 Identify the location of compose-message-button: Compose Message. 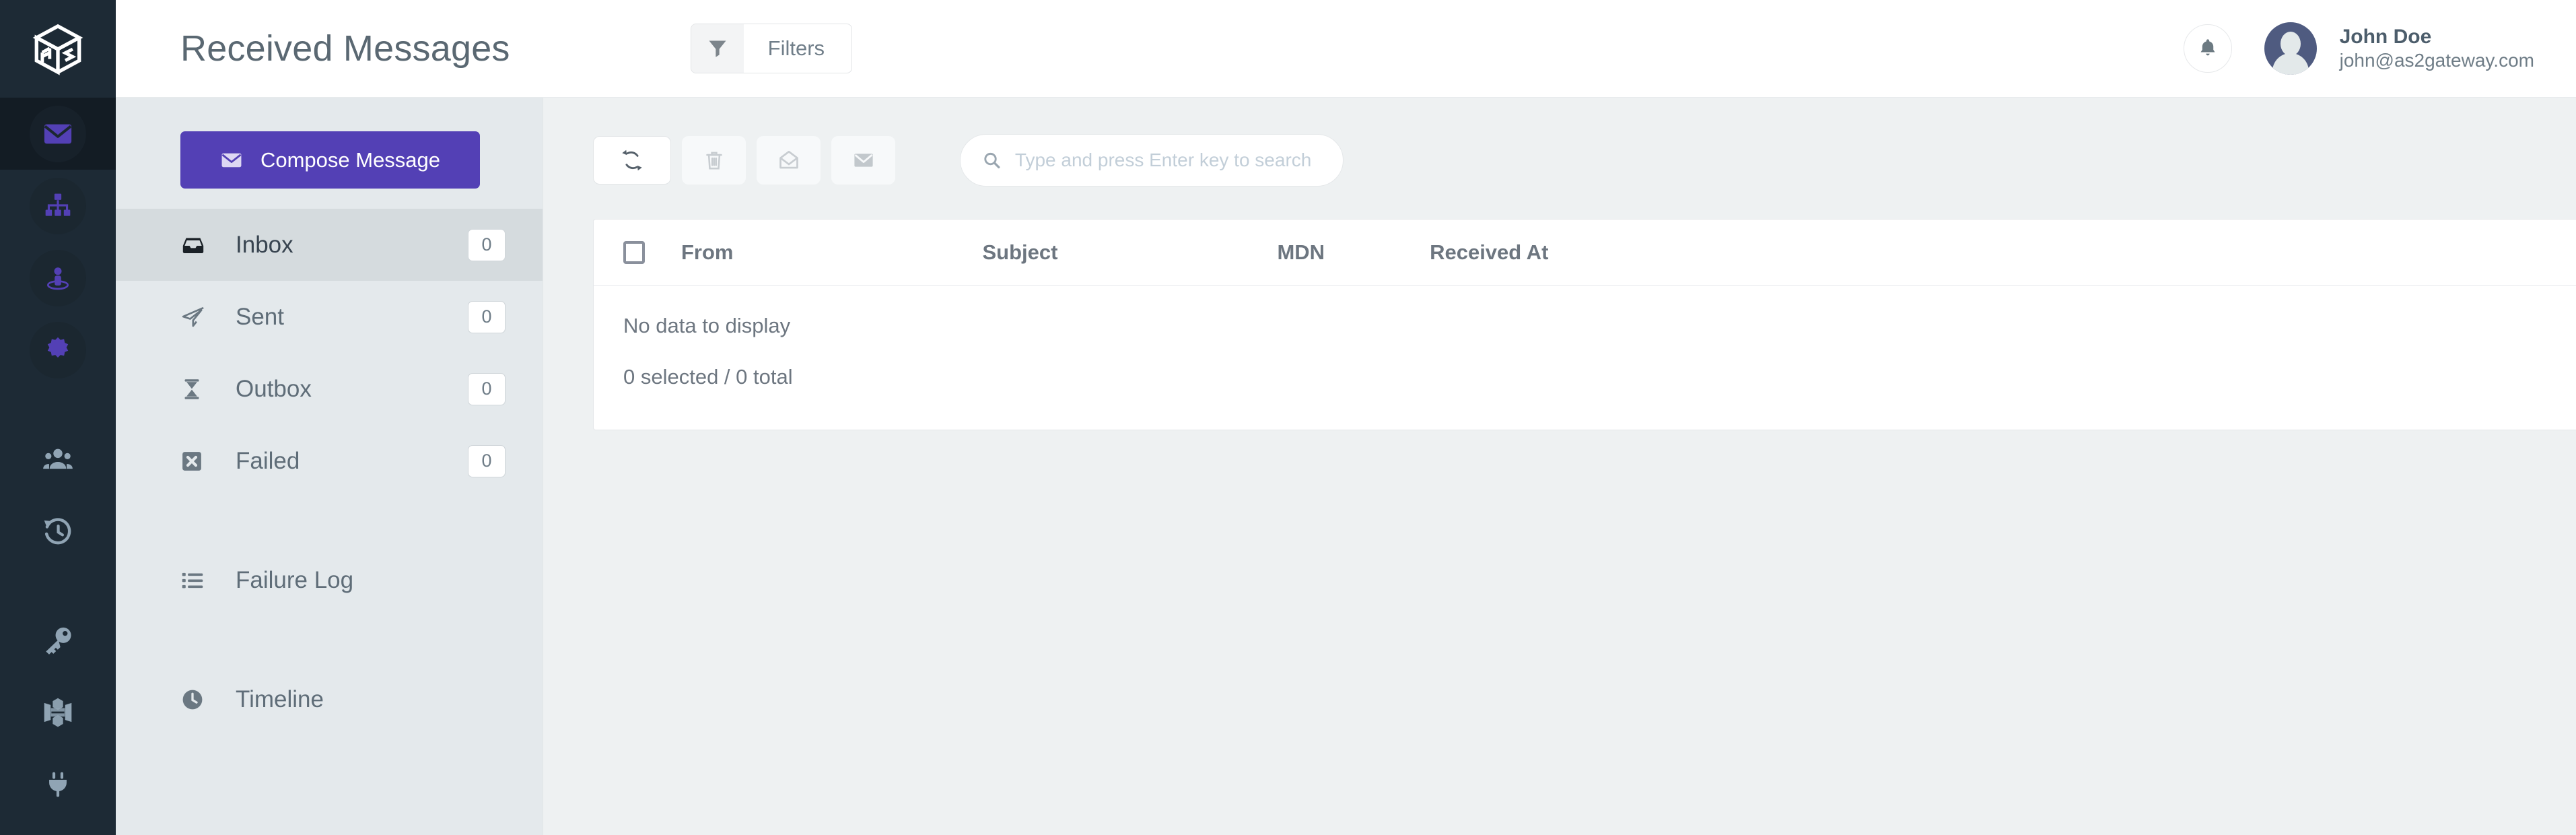
(330, 160).